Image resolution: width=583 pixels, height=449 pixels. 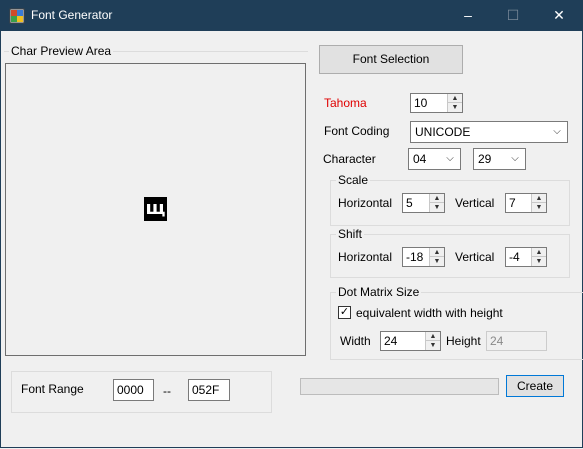 I want to click on scale-group-title: Scale, so click(x=353, y=180).